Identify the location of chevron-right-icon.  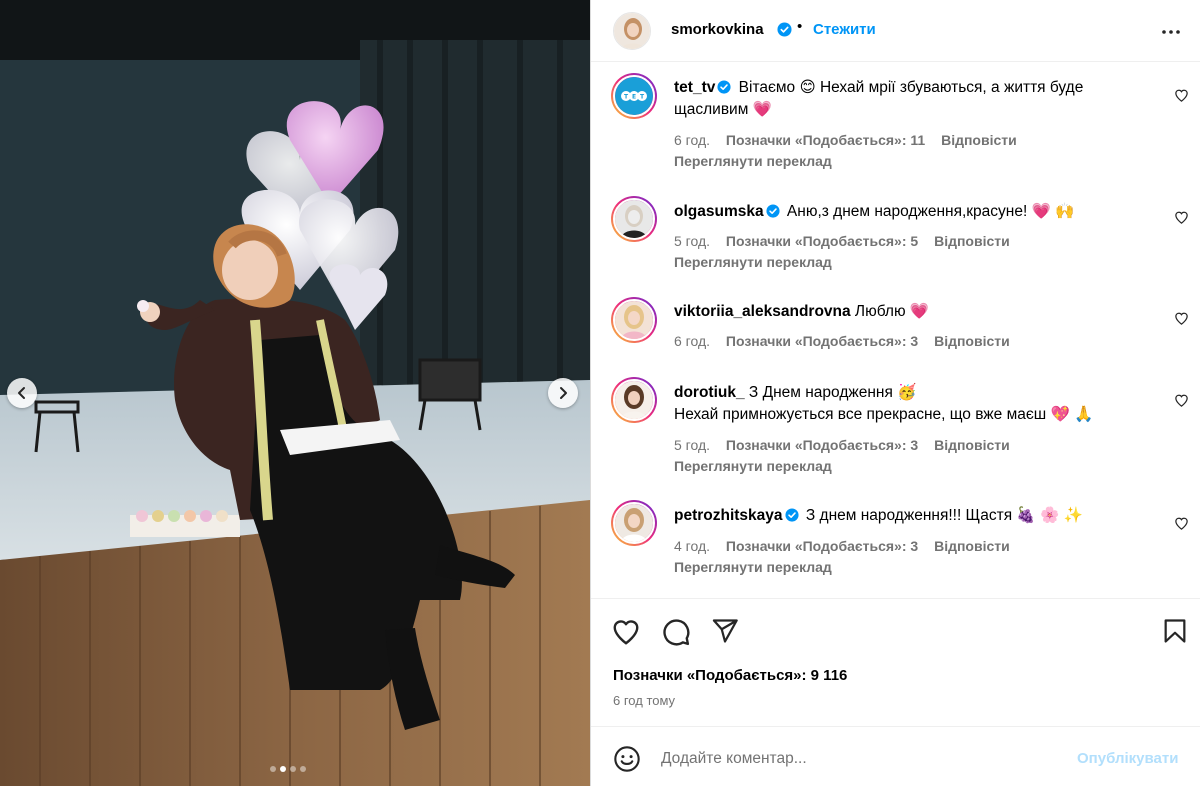
(563, 393).